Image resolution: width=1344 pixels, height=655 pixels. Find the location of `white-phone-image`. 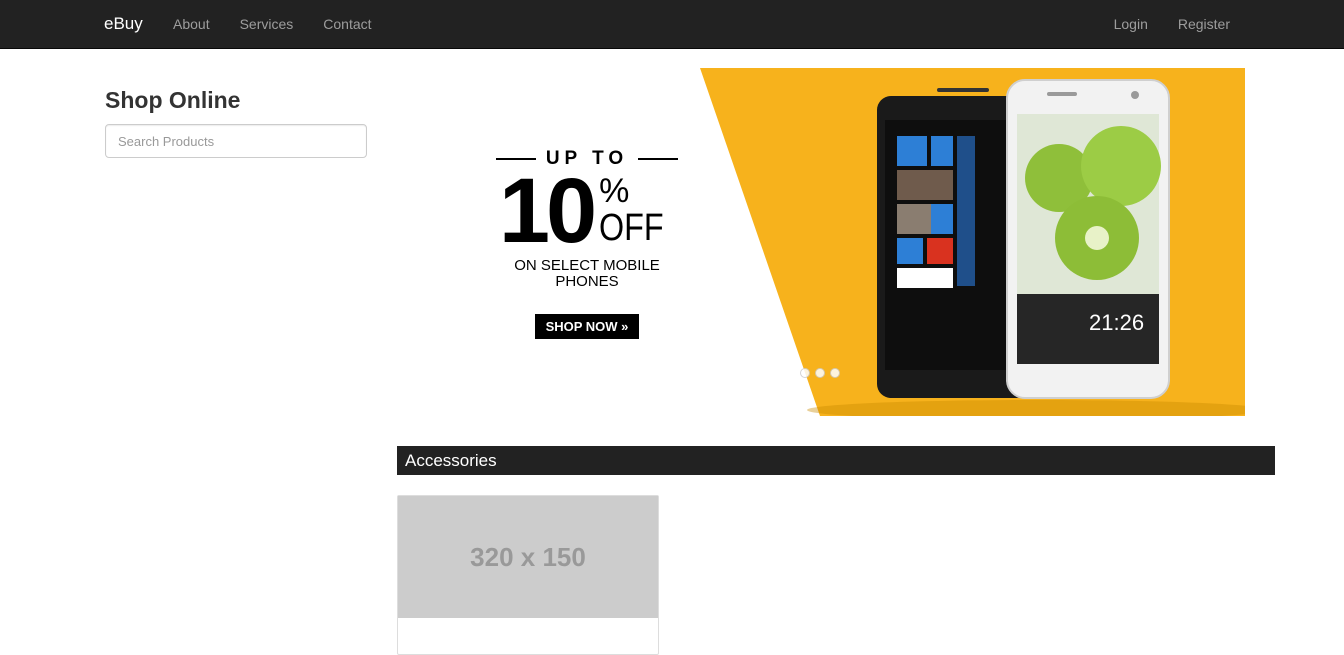

white-phone-image is located at coordinates (1088, 239).